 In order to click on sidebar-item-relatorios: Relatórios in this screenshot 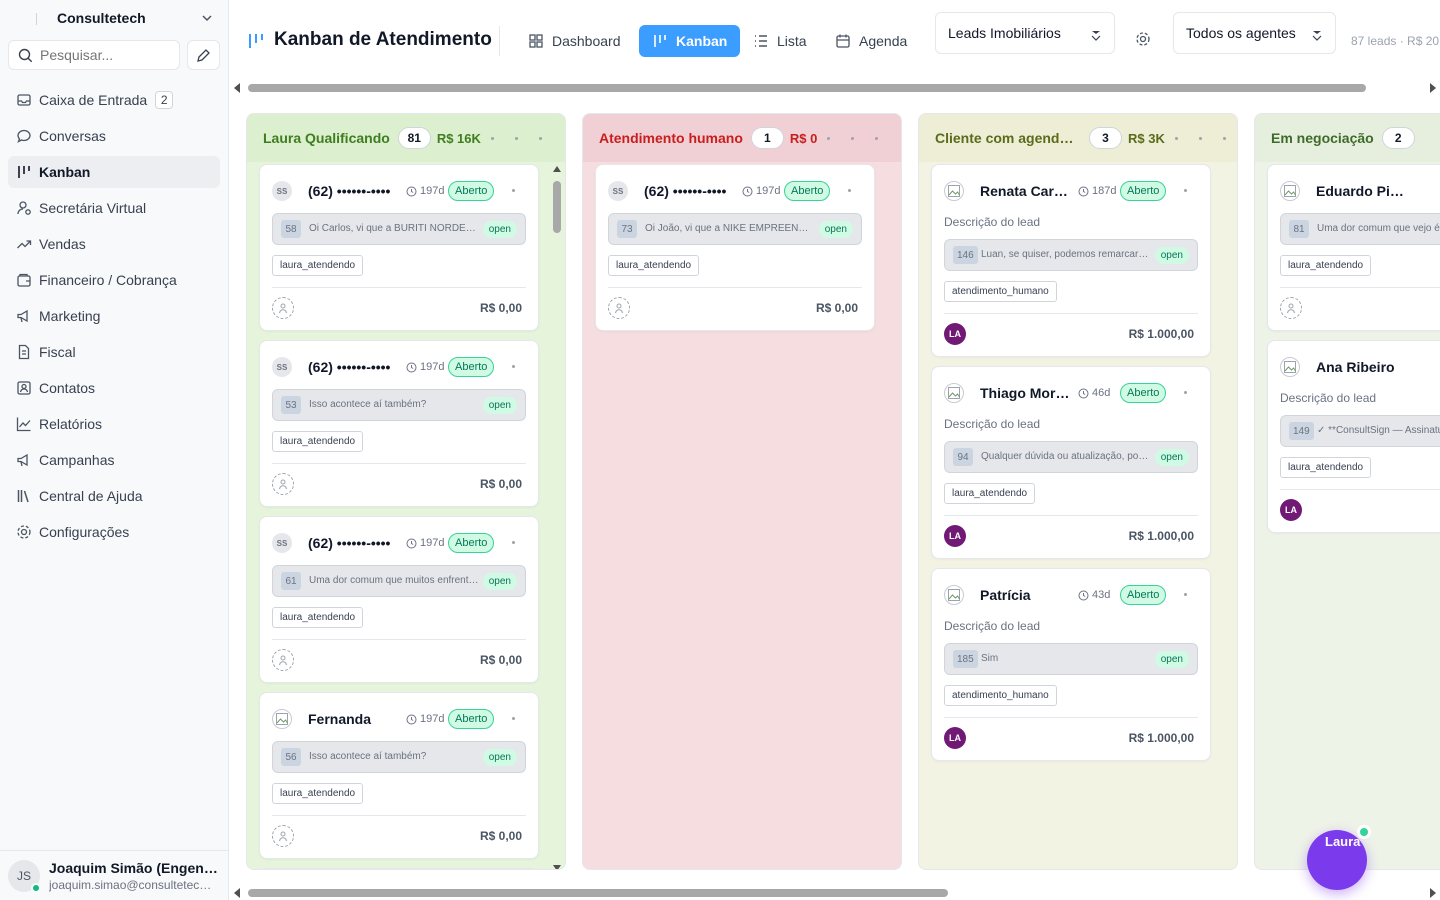, I will do `click(114, 424)`.